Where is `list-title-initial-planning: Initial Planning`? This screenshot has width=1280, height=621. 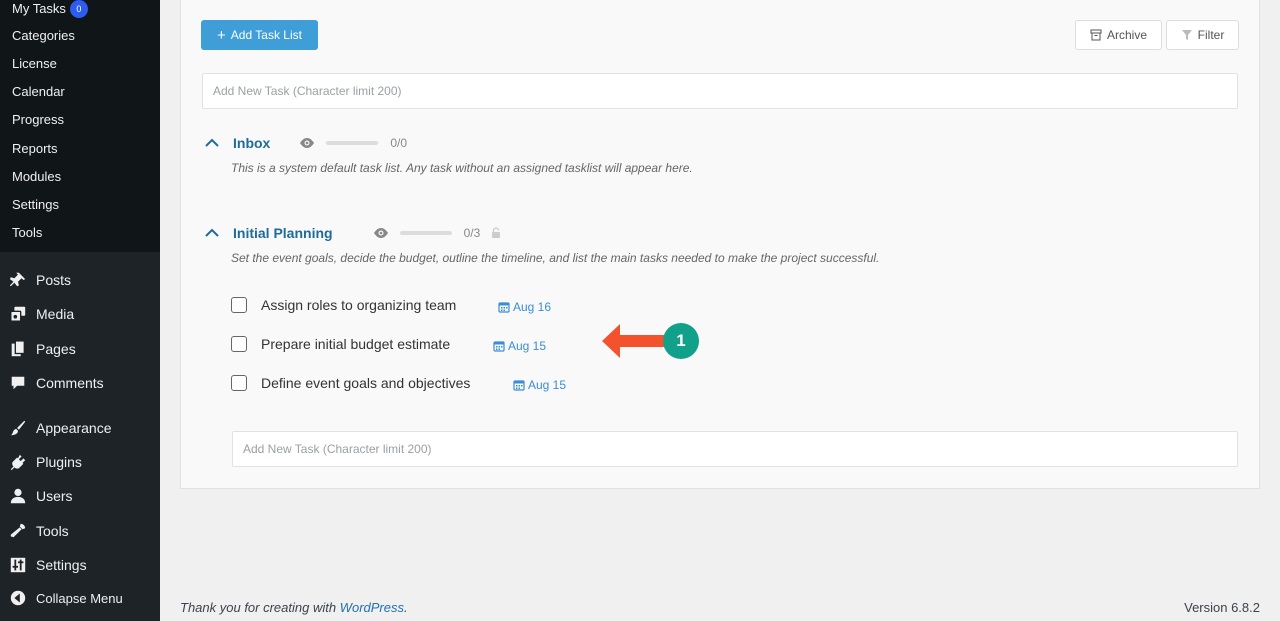
list-title-initial-planning: Initial Planning is located at coordinates (283, 233).